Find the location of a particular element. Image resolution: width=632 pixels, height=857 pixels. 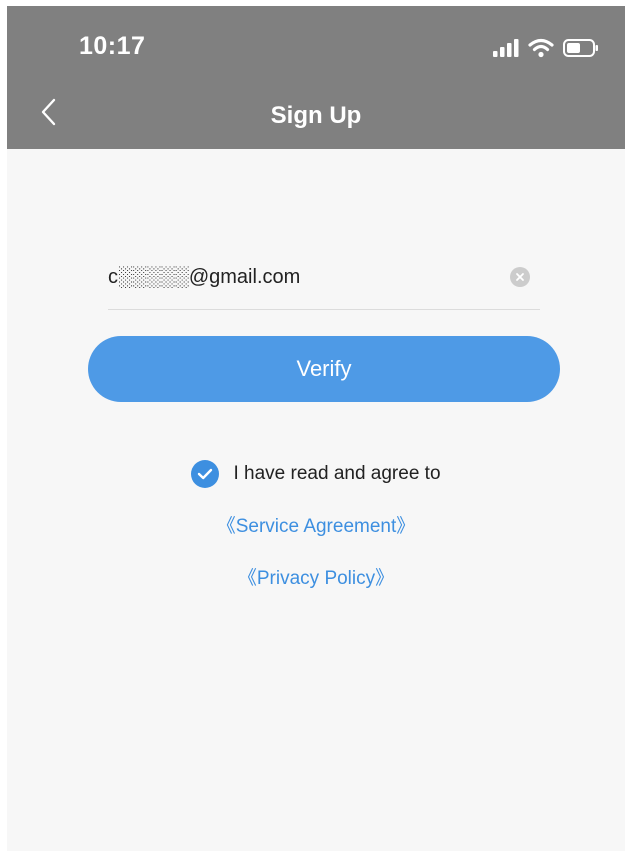

status-time: 10:17 is located at coordinates (112, 46).